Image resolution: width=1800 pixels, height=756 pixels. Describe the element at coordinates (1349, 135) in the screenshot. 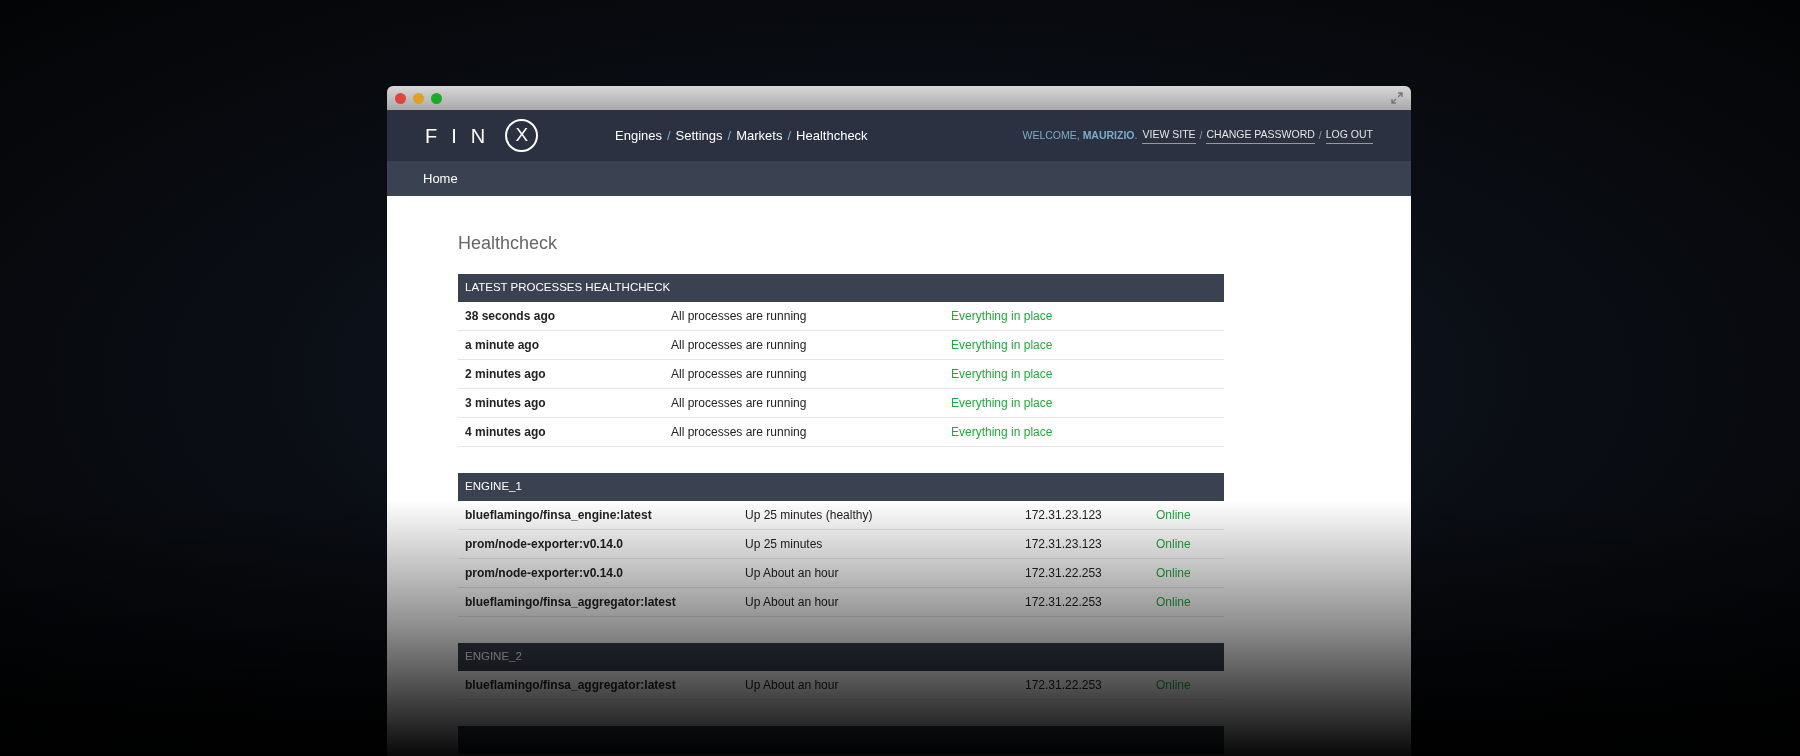

I see `user-link: LOG OUT` at that location.